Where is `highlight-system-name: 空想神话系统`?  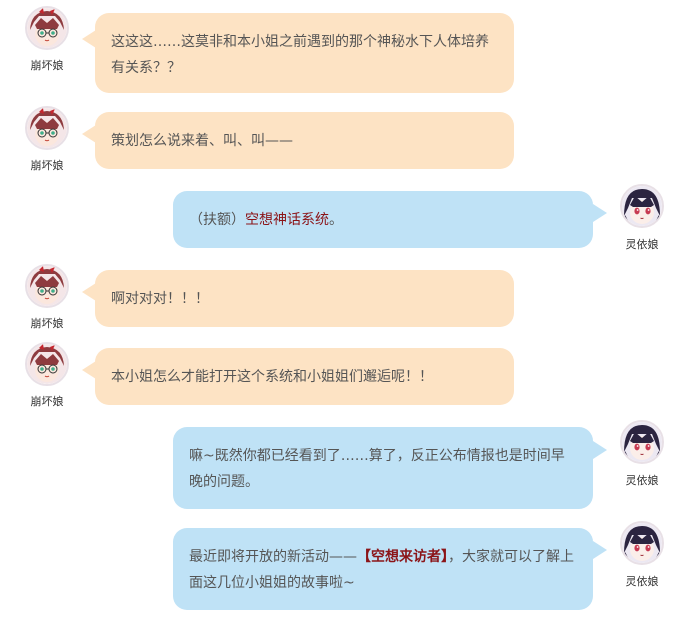
highlight-system-name: 空想神话系统 is located at coordinates (287, 220).